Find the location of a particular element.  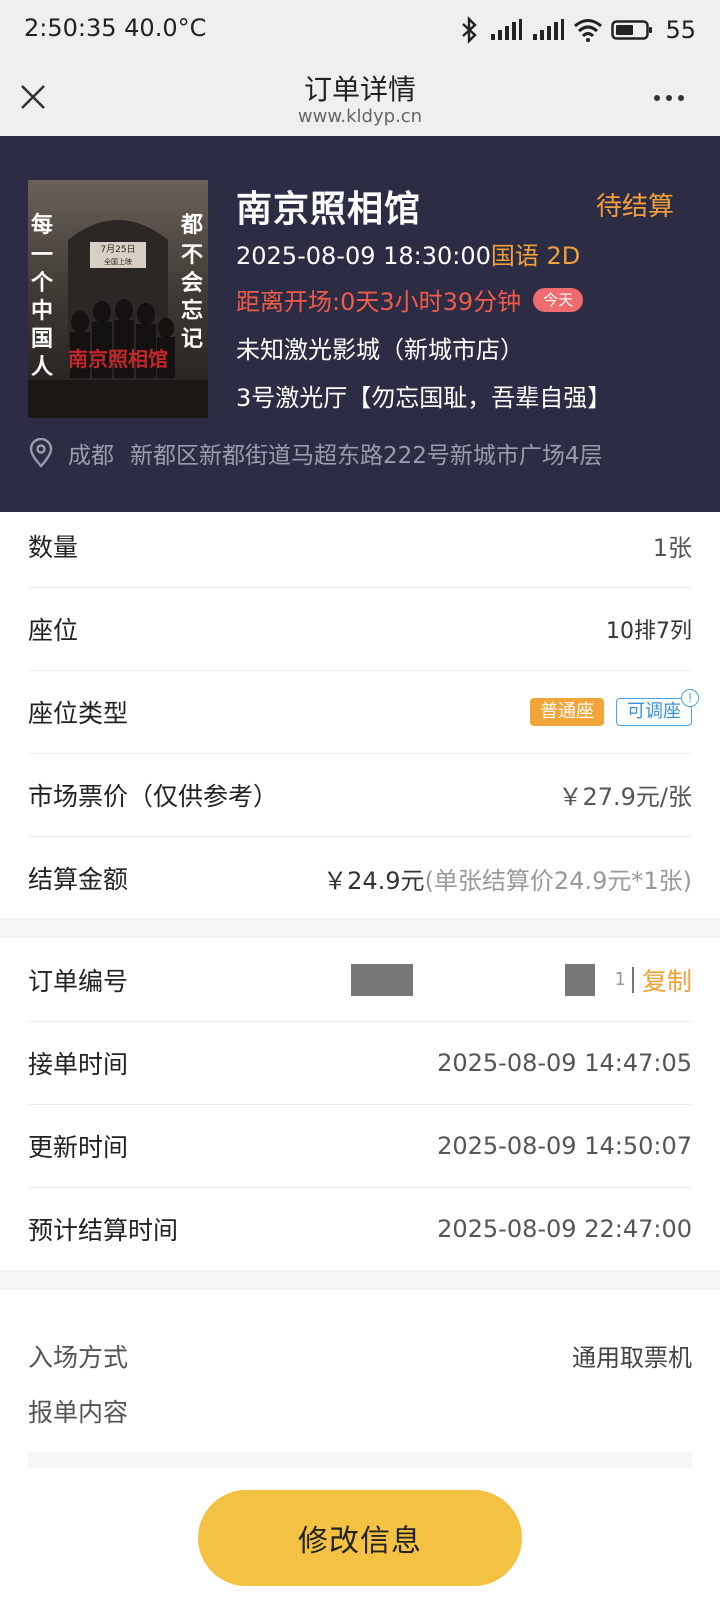

svg-text: 个 is located at coordinates (42, 283).